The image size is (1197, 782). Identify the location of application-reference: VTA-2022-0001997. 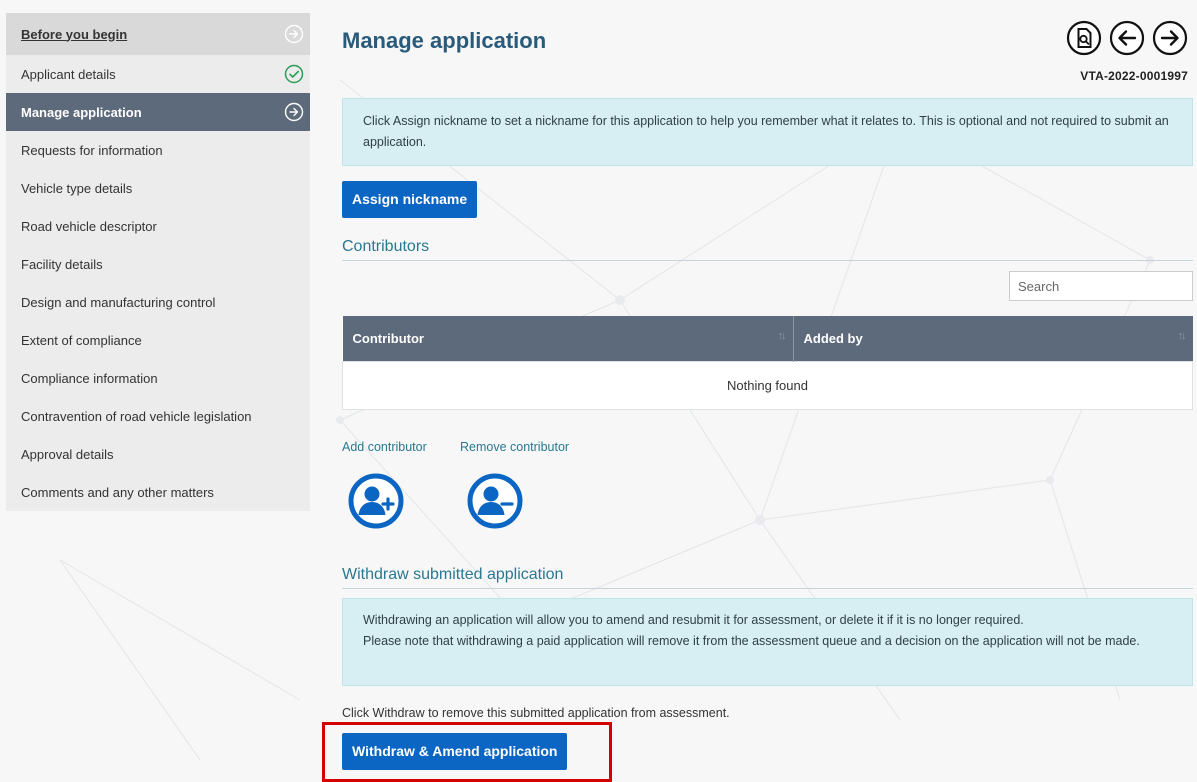
(1134, 76).